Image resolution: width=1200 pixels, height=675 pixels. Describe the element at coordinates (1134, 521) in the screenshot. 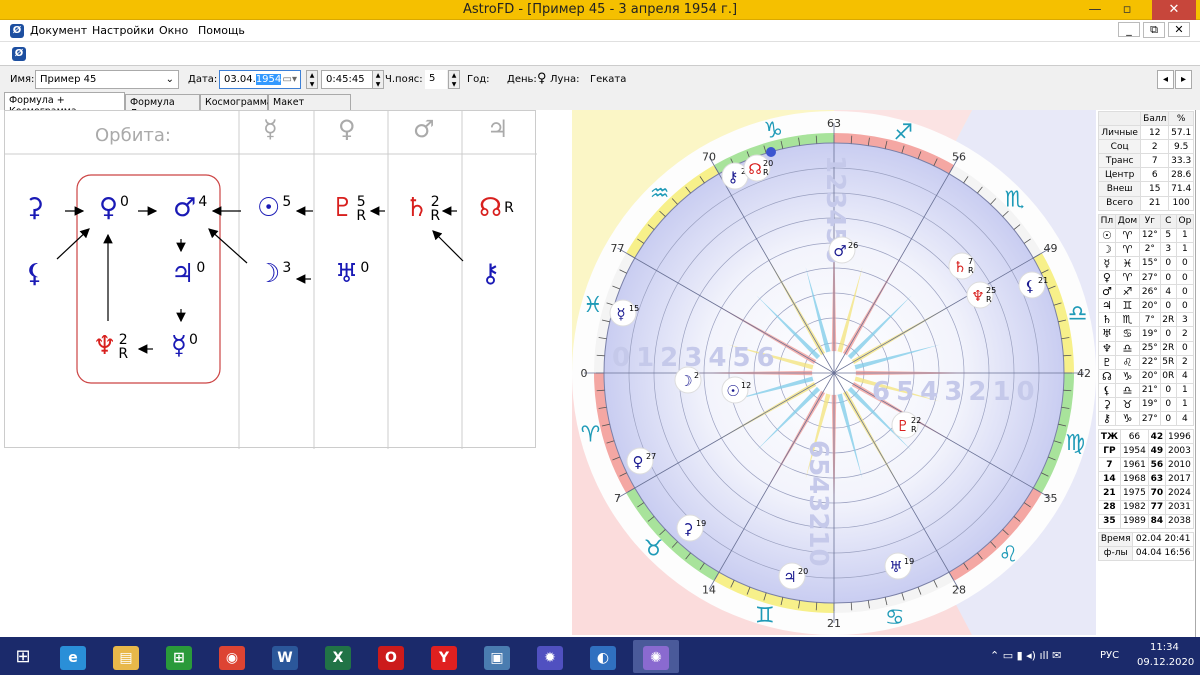

I see `table-cell: 1989` at that location.